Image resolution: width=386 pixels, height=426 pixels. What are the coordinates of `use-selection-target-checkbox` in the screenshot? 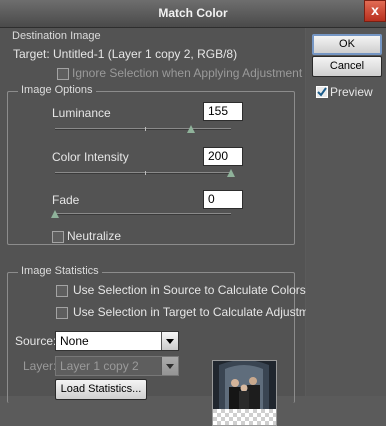 It's located at (62, 313).